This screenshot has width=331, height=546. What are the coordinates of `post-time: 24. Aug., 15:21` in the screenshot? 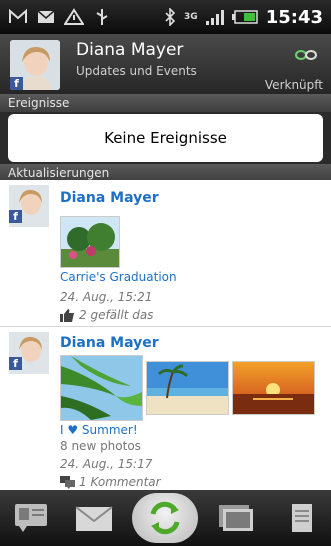 It's located at (106, 297).